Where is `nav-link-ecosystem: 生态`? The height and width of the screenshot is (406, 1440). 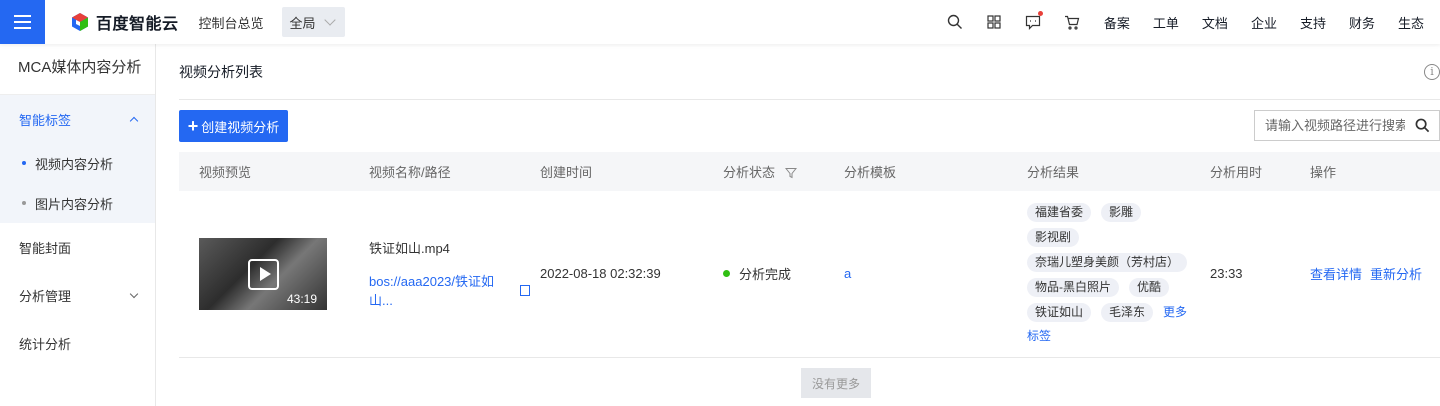
nav-link-ecosystem: 生态 is located at coordinates (1411, 22).